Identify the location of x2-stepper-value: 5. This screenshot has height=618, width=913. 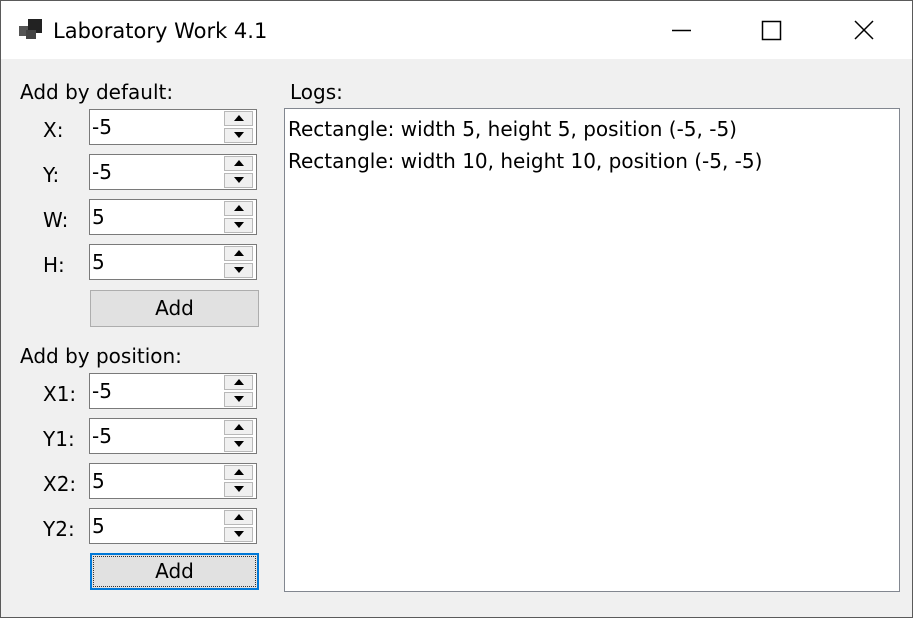
(98, 481).